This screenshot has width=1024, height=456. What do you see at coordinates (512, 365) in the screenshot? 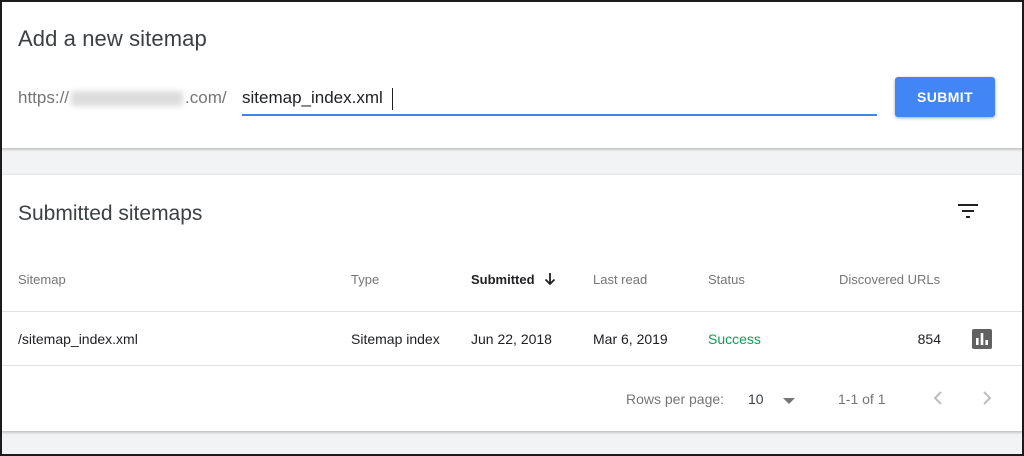
I see `row-divider` at bounding box center [512, 365].